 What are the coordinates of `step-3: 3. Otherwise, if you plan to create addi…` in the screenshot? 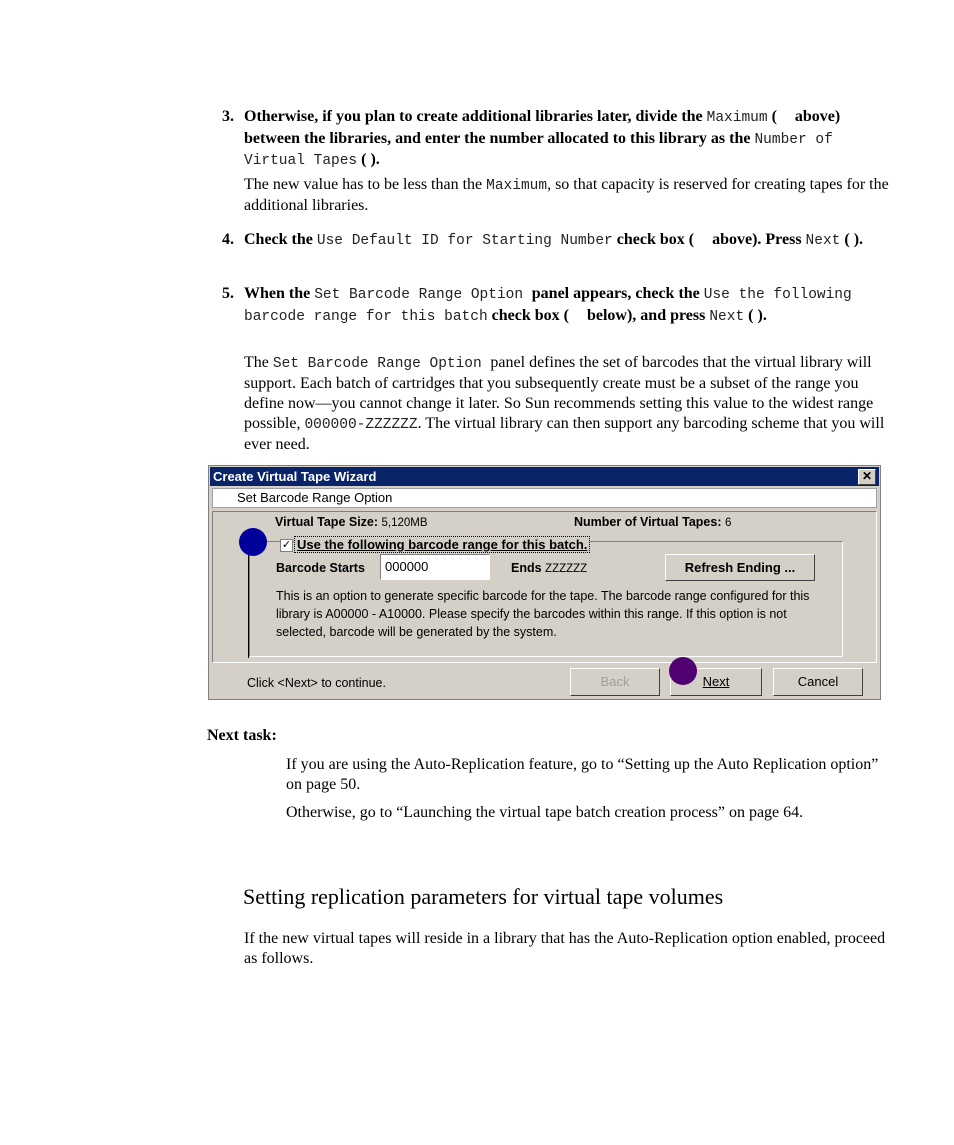 It's located at (554, 139).